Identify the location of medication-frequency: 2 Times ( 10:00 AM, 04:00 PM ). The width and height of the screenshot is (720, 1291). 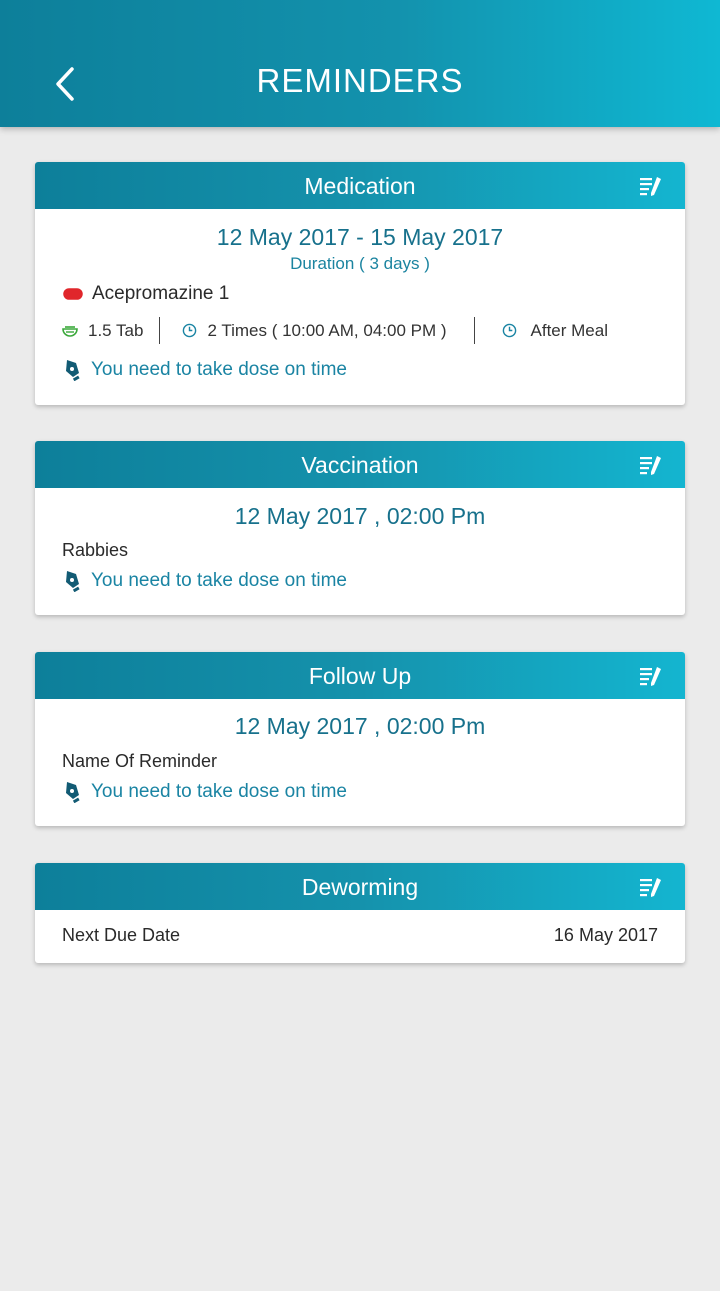
(327, 330).